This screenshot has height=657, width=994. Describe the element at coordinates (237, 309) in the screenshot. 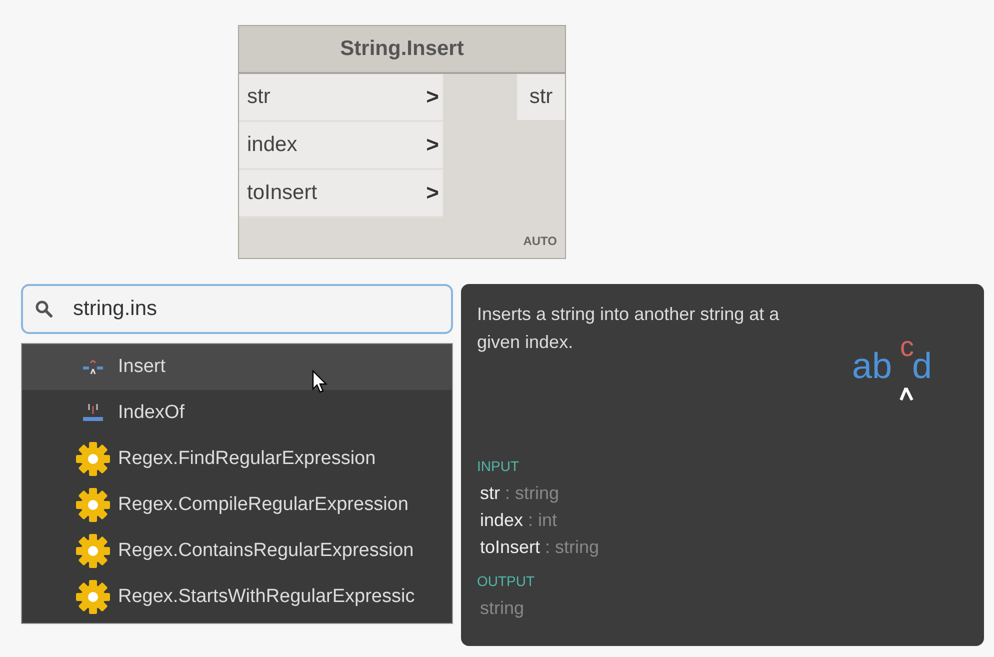

I see `search-field: string.ins` at that location.